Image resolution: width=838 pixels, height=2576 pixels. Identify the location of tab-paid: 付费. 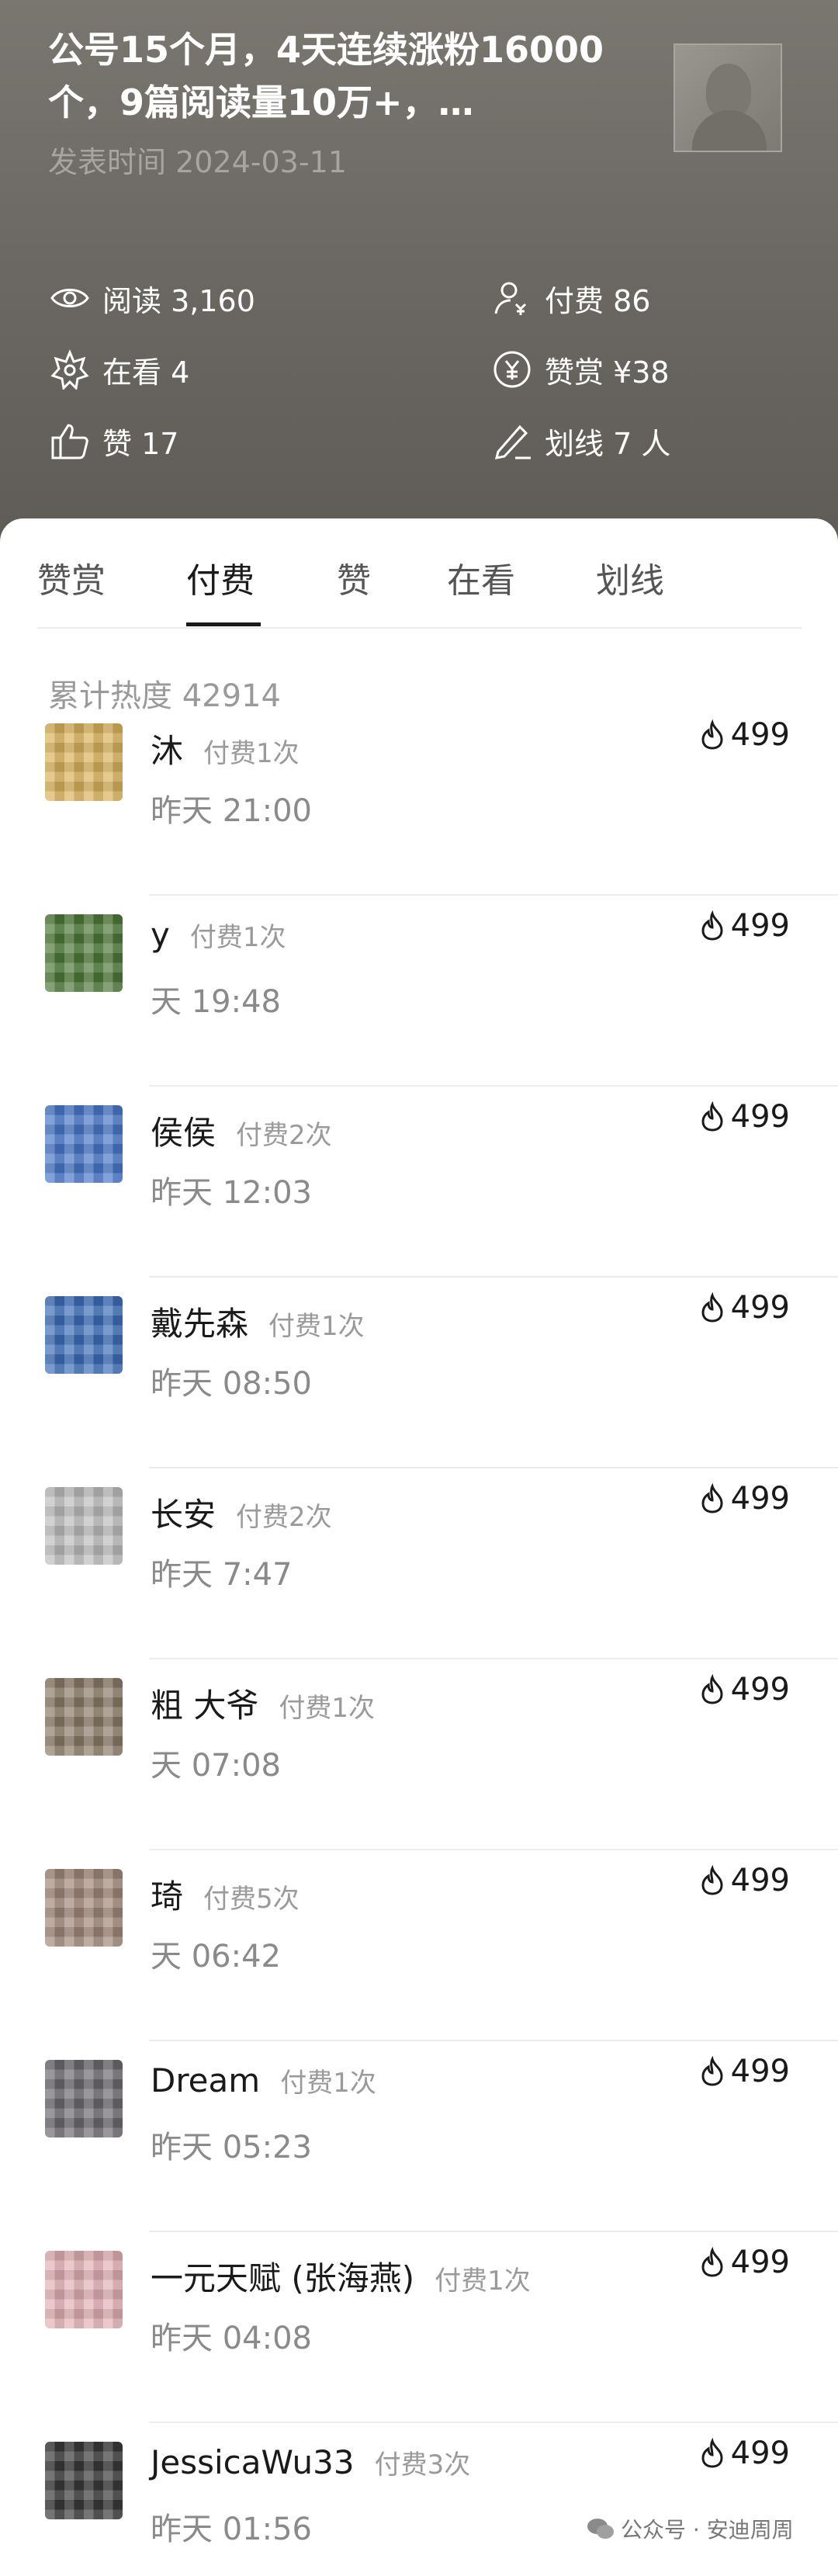
(220, 577).